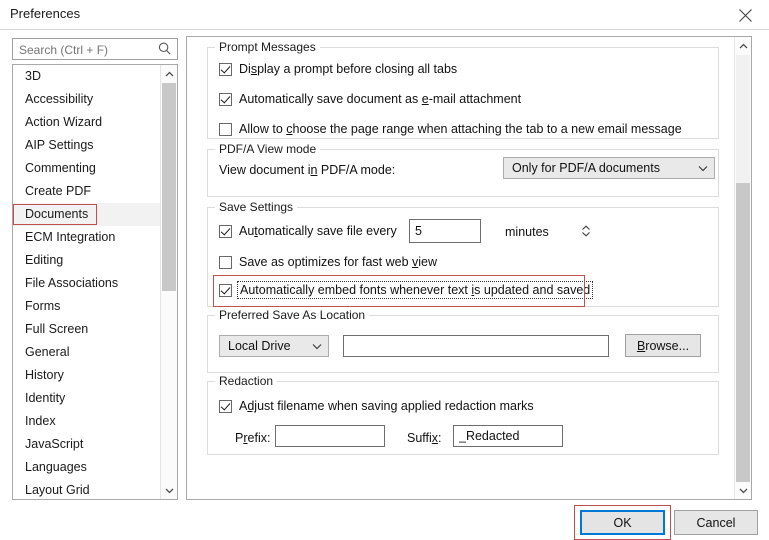 The image size is (769, 540). Describe the element at coordinates (72, 283) in the screenshot. I see `sidebar-item-label: File Associations` at that location.